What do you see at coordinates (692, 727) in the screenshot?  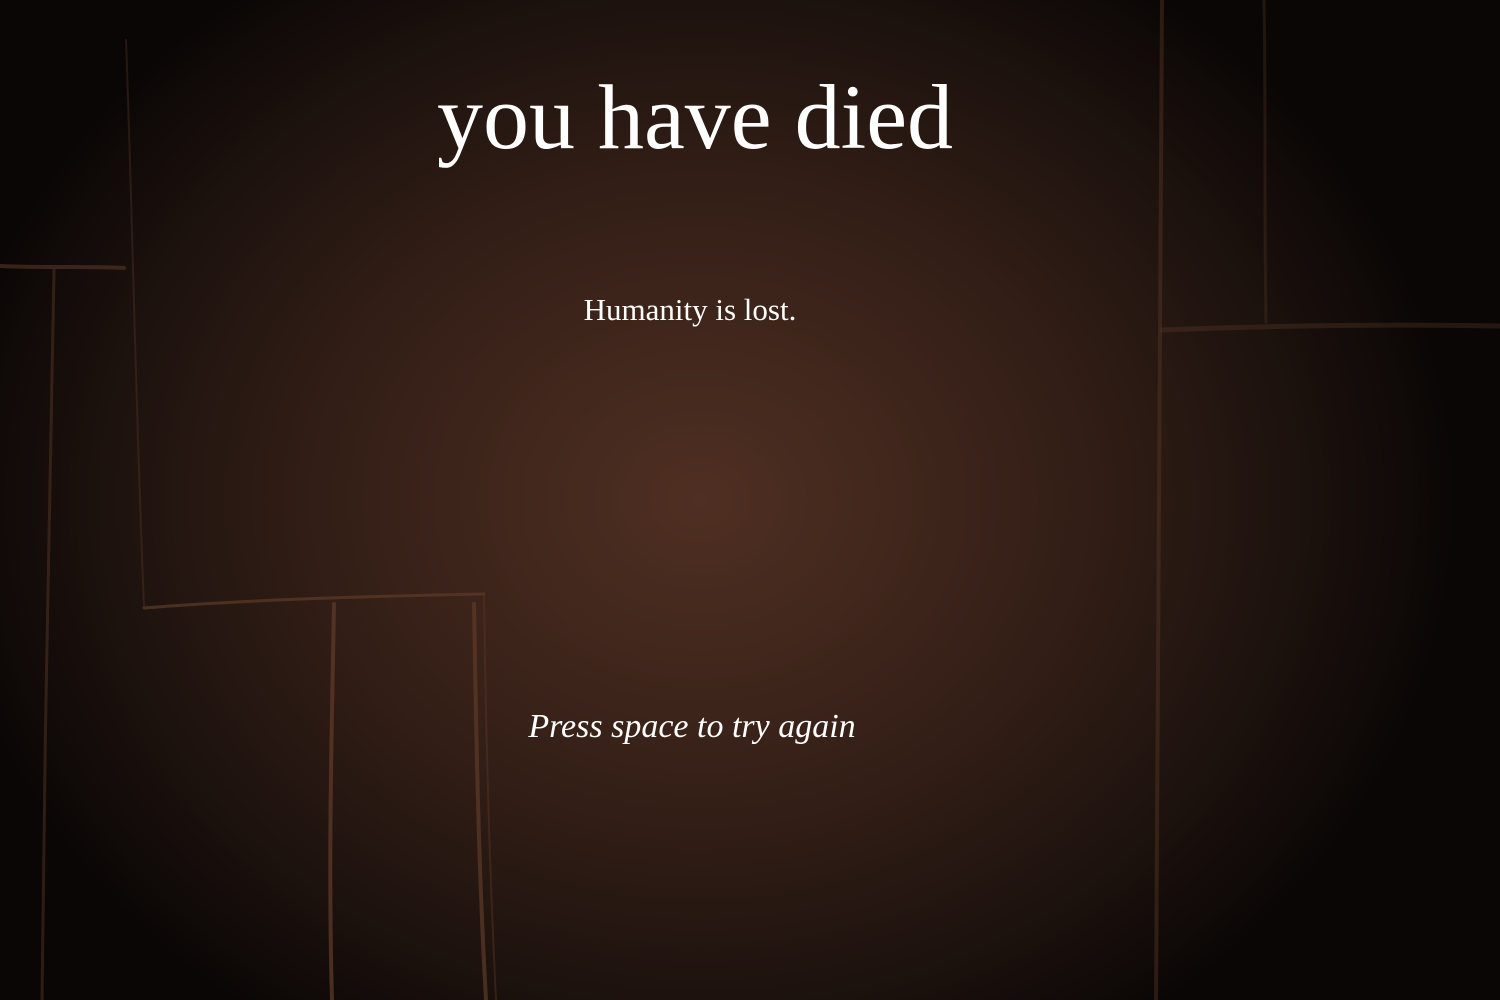 I see `retry-prompt: Press space to try again` at bounding box center [692, 727].